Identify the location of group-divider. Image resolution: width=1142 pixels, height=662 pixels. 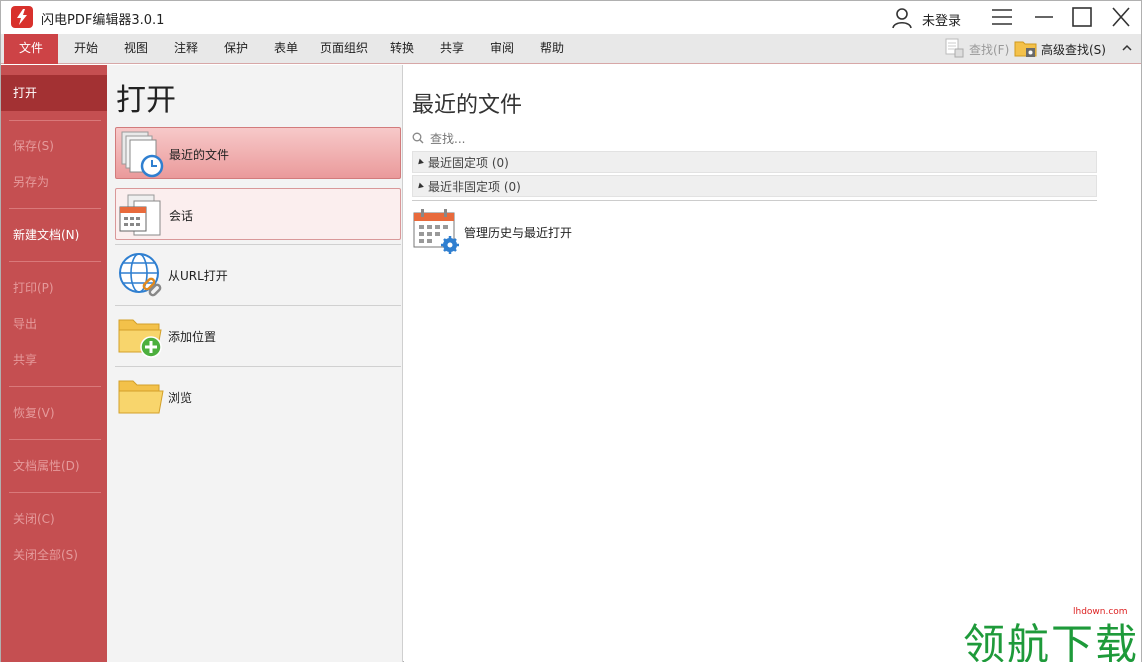
(754, 200).